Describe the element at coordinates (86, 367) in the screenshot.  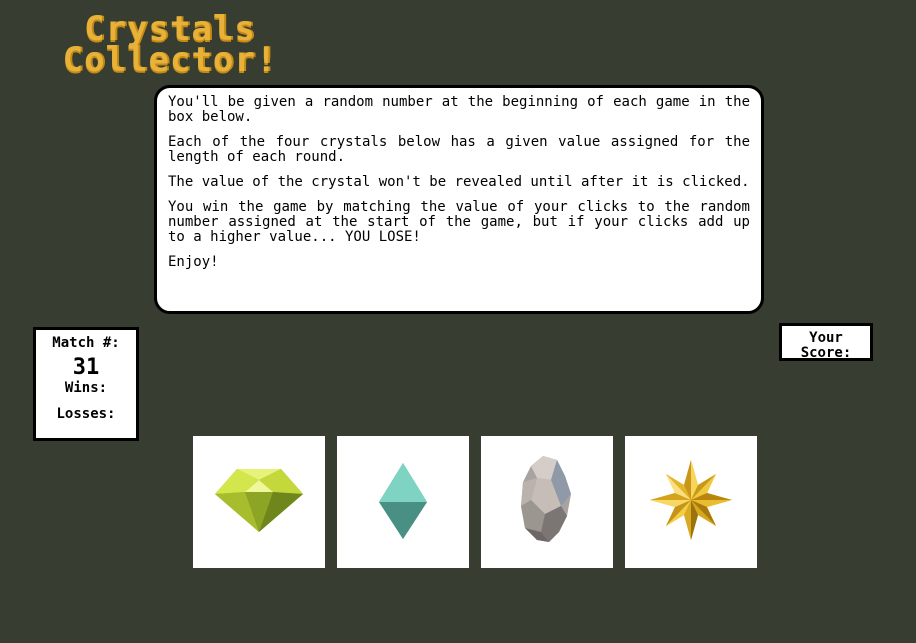
I see `target-number: 31` at that location.